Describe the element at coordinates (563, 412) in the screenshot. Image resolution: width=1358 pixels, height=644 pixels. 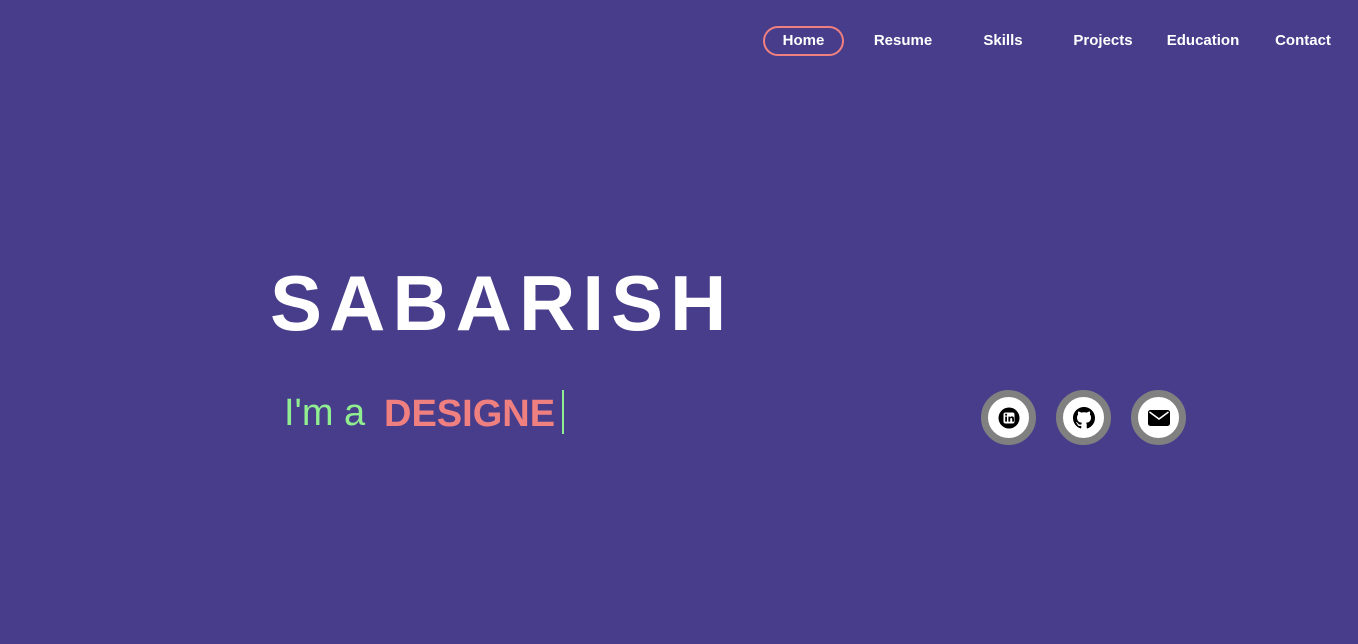
I see `typing-cursor` at that location.